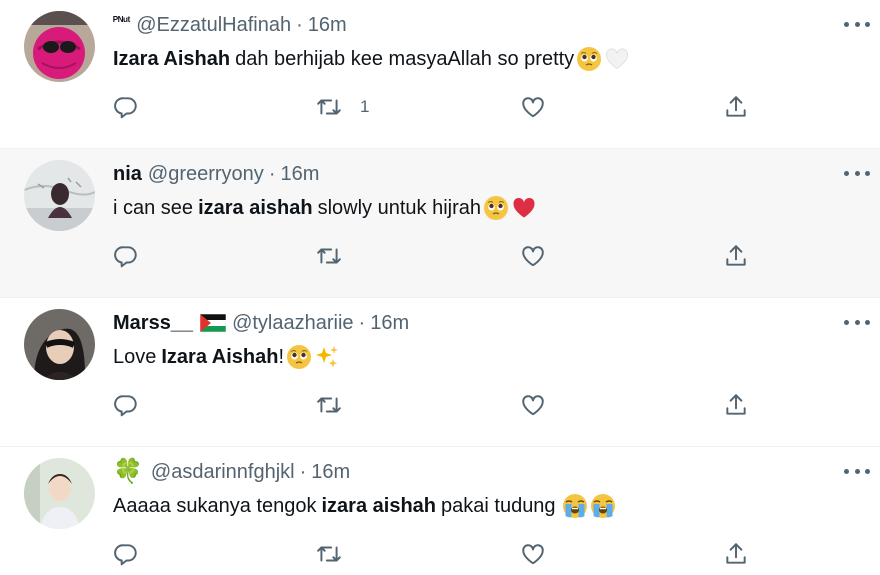 Image resolution: width=880 pixels, height=575 pixels. I want to click on tweet-actions: 1, so click(438, 107).